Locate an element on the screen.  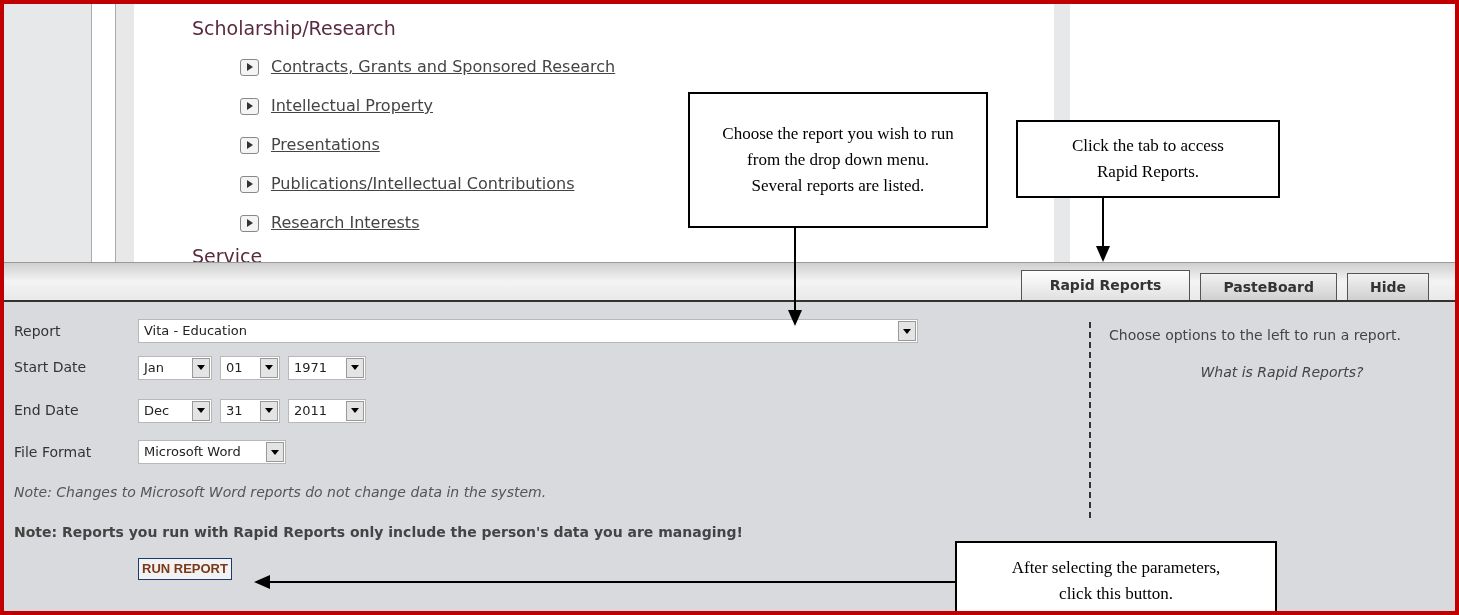
hint-text: Choose options to the left to run a report. is located at coordinates (1255, 335).